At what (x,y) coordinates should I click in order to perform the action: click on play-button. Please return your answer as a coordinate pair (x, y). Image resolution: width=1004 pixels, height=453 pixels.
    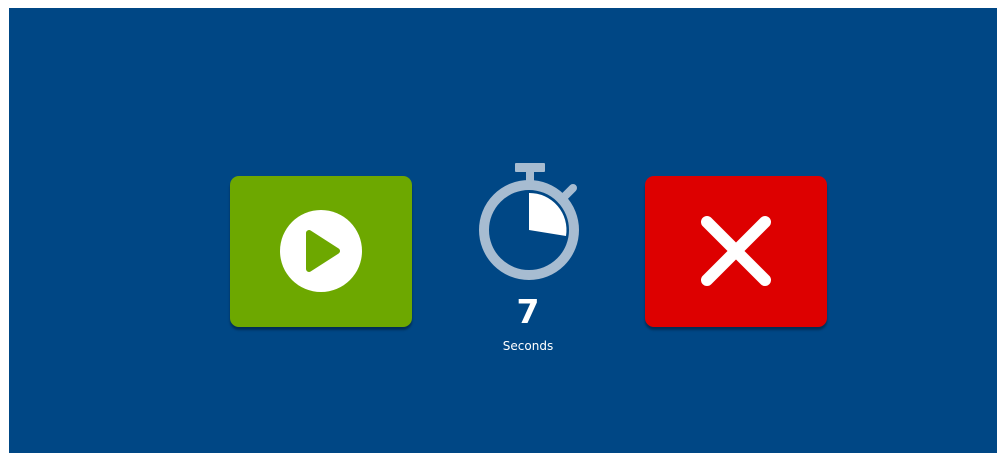
    Looking at the image, I should click on (321, 251).